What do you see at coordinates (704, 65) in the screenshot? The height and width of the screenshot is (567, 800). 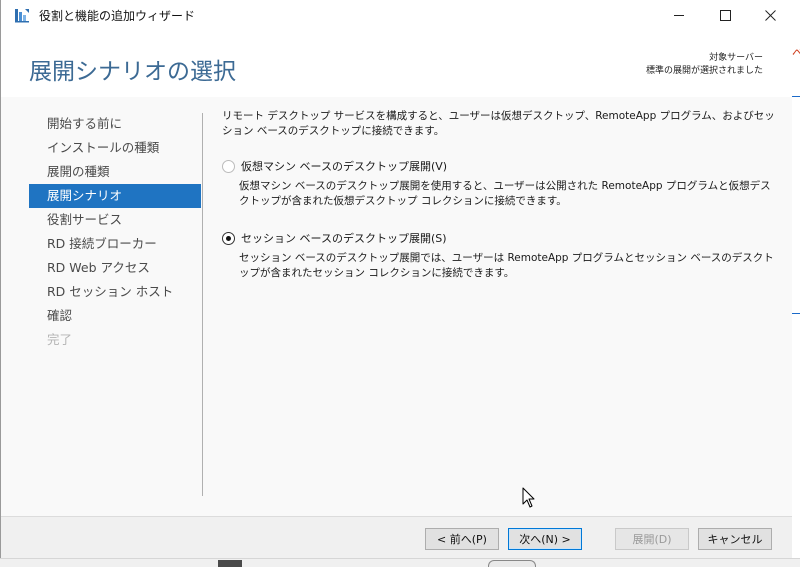 I see `destination-server-info: 対象サーバー 標準の展開が選択されました` at bounding box center [704, 65].